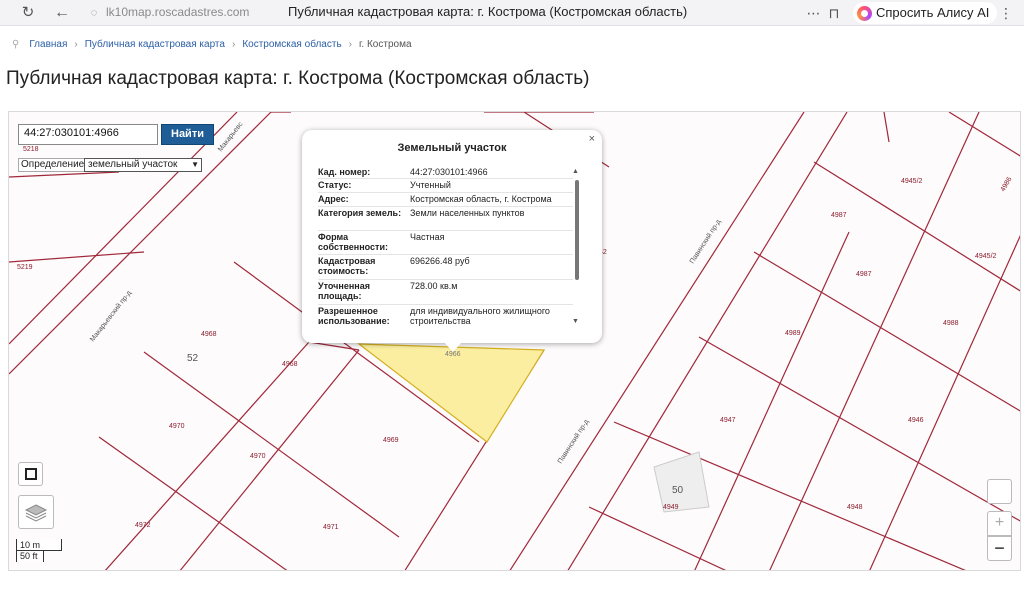 This screenshot has height=610, width=1024. What do you see at coordinates (855, 507) in the screenshot?
I see `parcel-label: 4948` at bounding box center [855, 507].